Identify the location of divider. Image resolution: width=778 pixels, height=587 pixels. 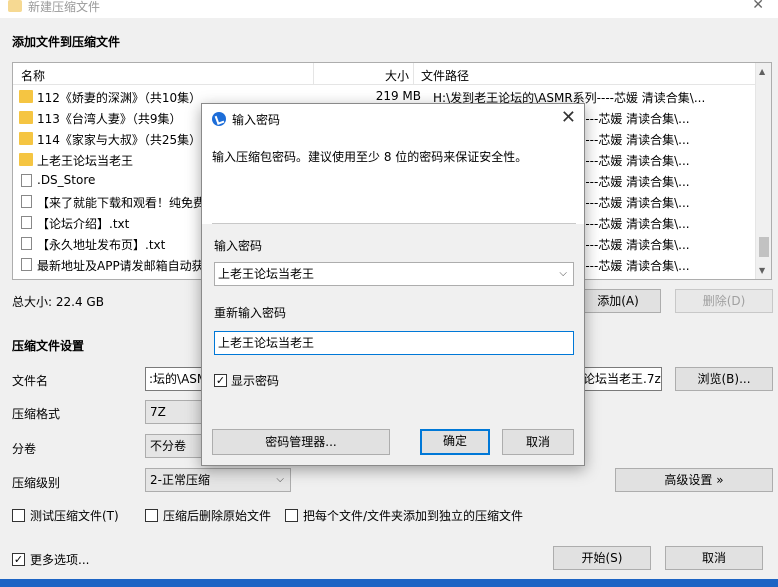
(394, 223).